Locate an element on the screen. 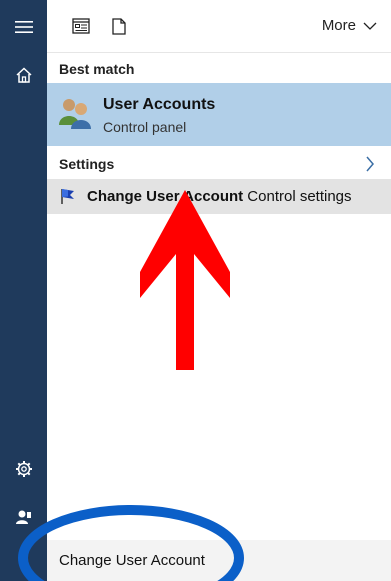 This screenshot has height=581, width=391. results-toolbar: More is located at coordinates (219, 26).